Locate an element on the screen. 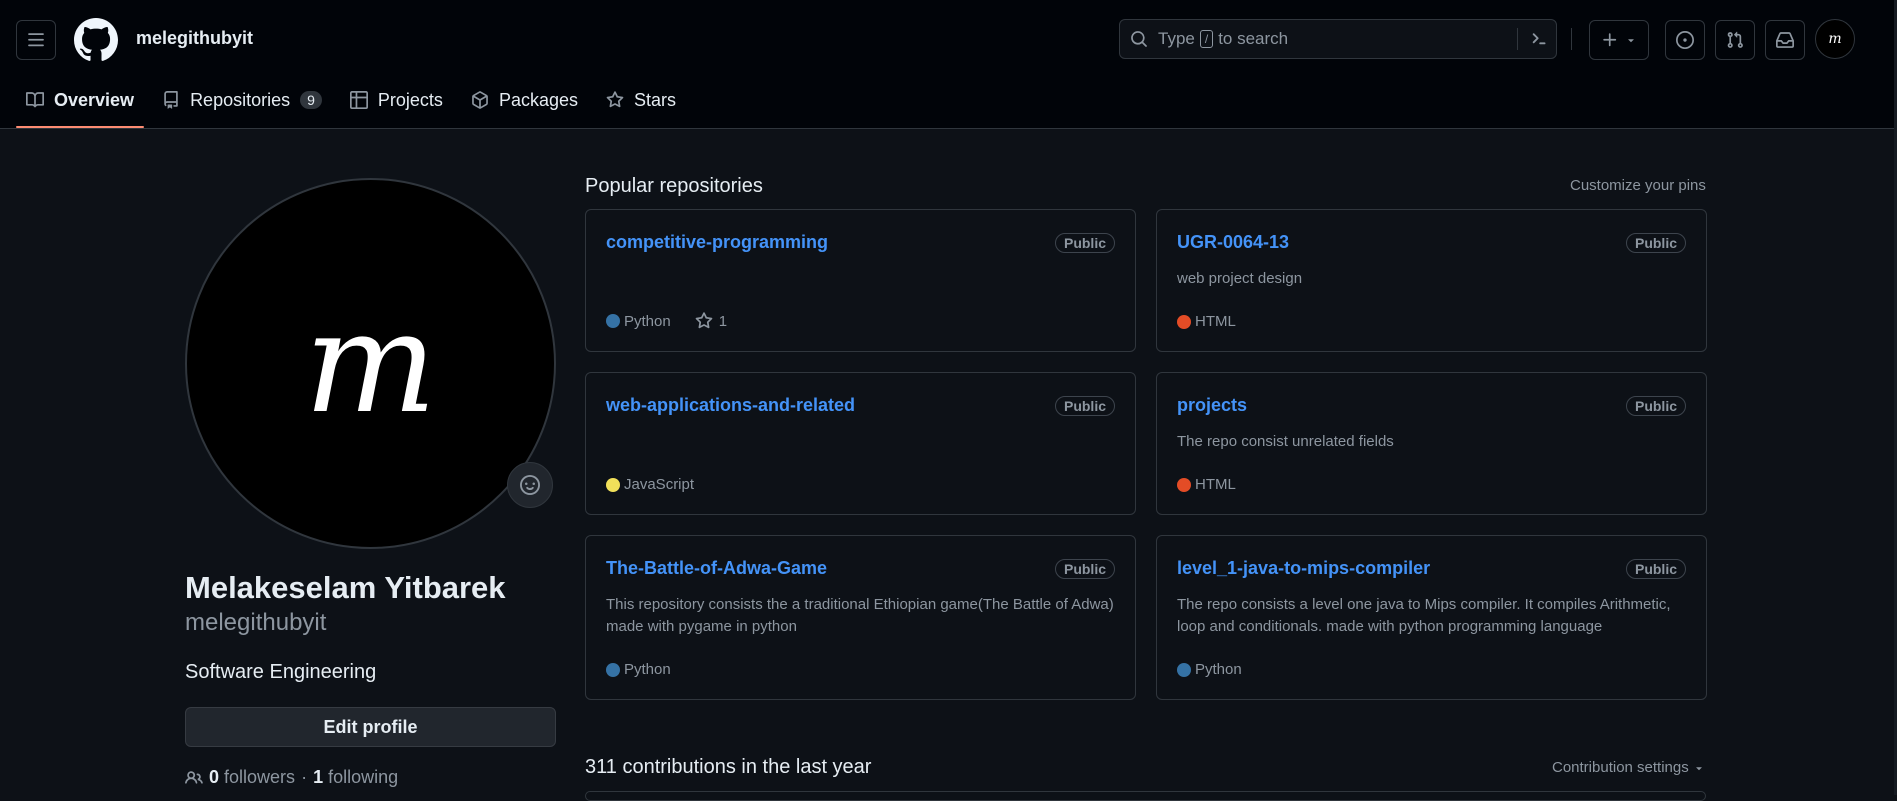 The width and height of the screenshot is (1897, 801). contribution-graph is located at coordinates (1145, 796).